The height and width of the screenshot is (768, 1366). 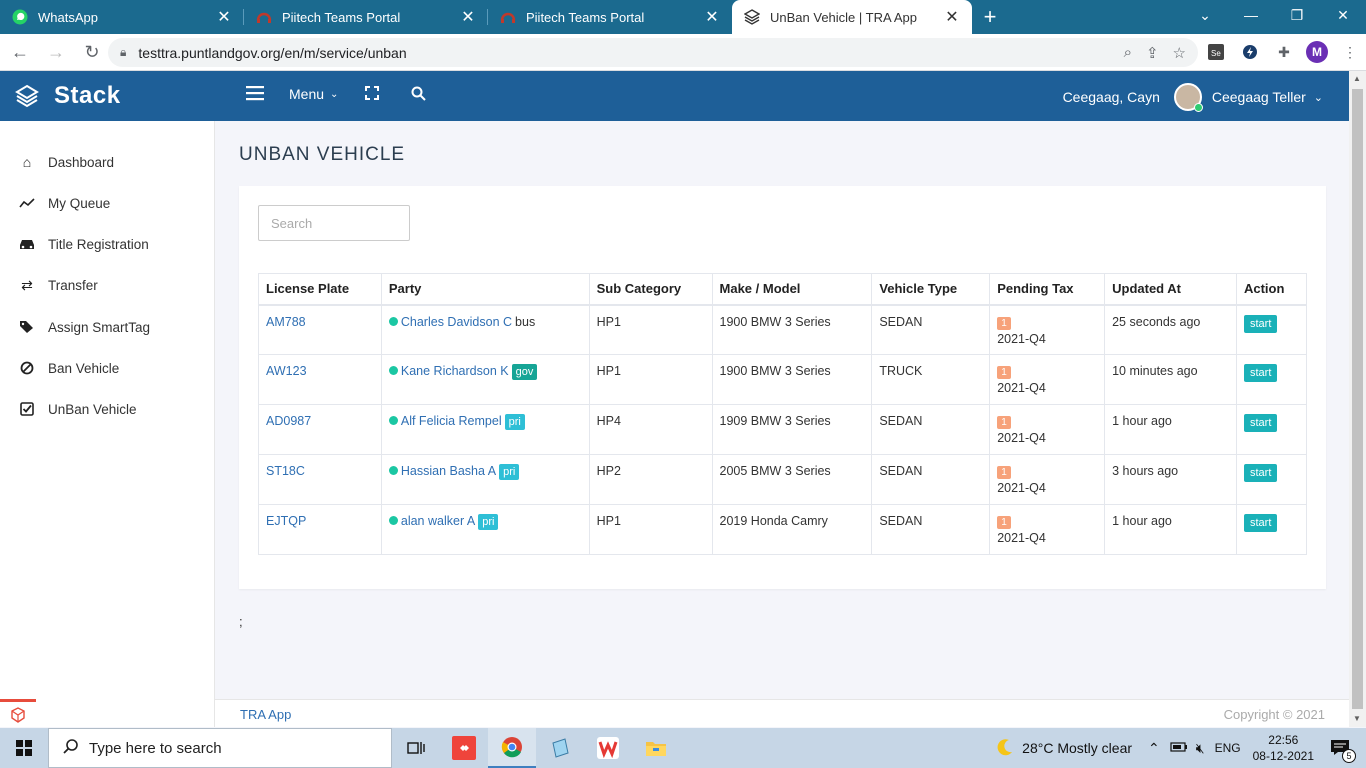 What do you see at coordinates (1284, 52) in the screenshot?
I see `extensions-puzzle-icon: ✚` at bounding box center [1284, 52].